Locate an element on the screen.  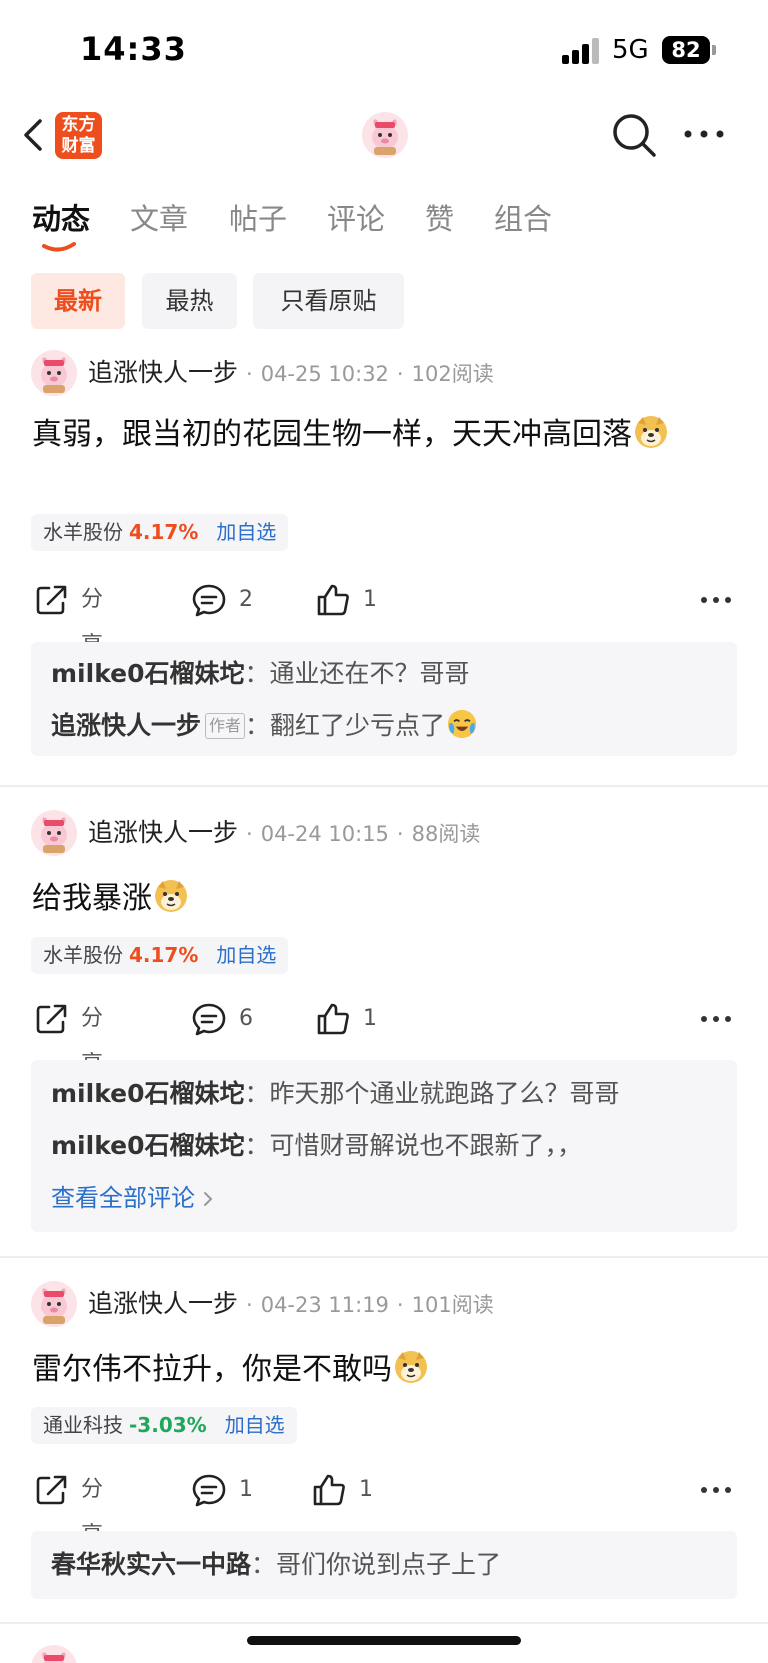
stock-change: -3.03% is located at coordinates (168, 1425).